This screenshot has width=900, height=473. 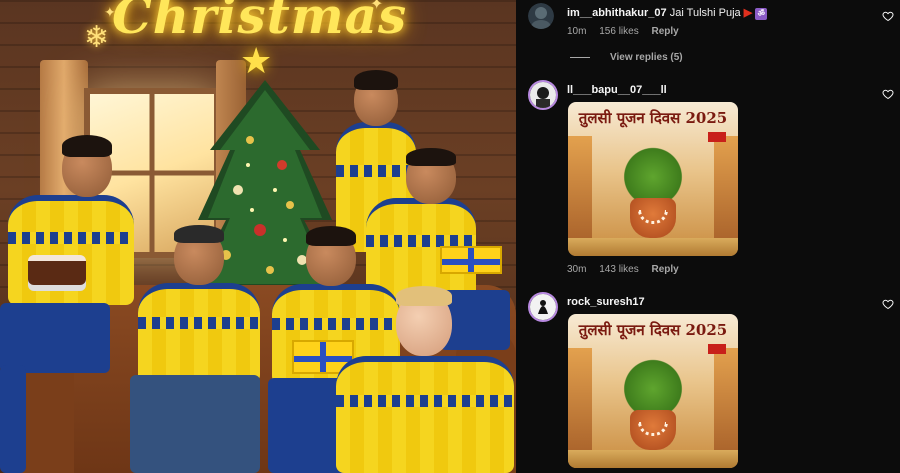 What do you see at coordinates (618, 31) in the screenshot?
I see `likes-count: 156 likes` at bounding box center [618, 31].